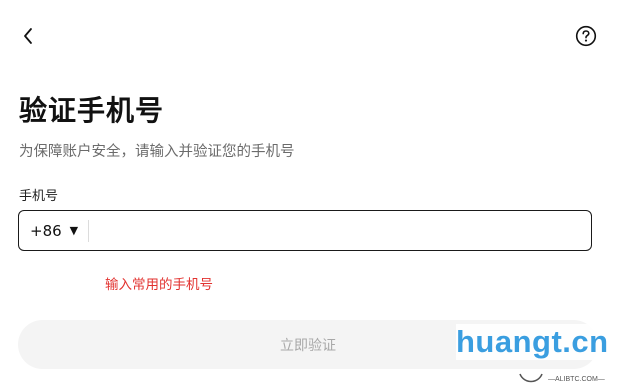 Image resolution: width=620 pixels, height=388 pixels. I want to click on page-title: 验证手机号, so click(92, 110).